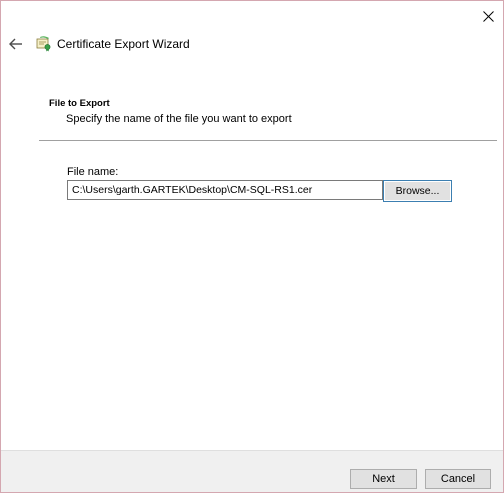 Image resolution: width=504 pixels, height=493 pixels. I want to click on file-name-label: File name:, so click(93, 172).